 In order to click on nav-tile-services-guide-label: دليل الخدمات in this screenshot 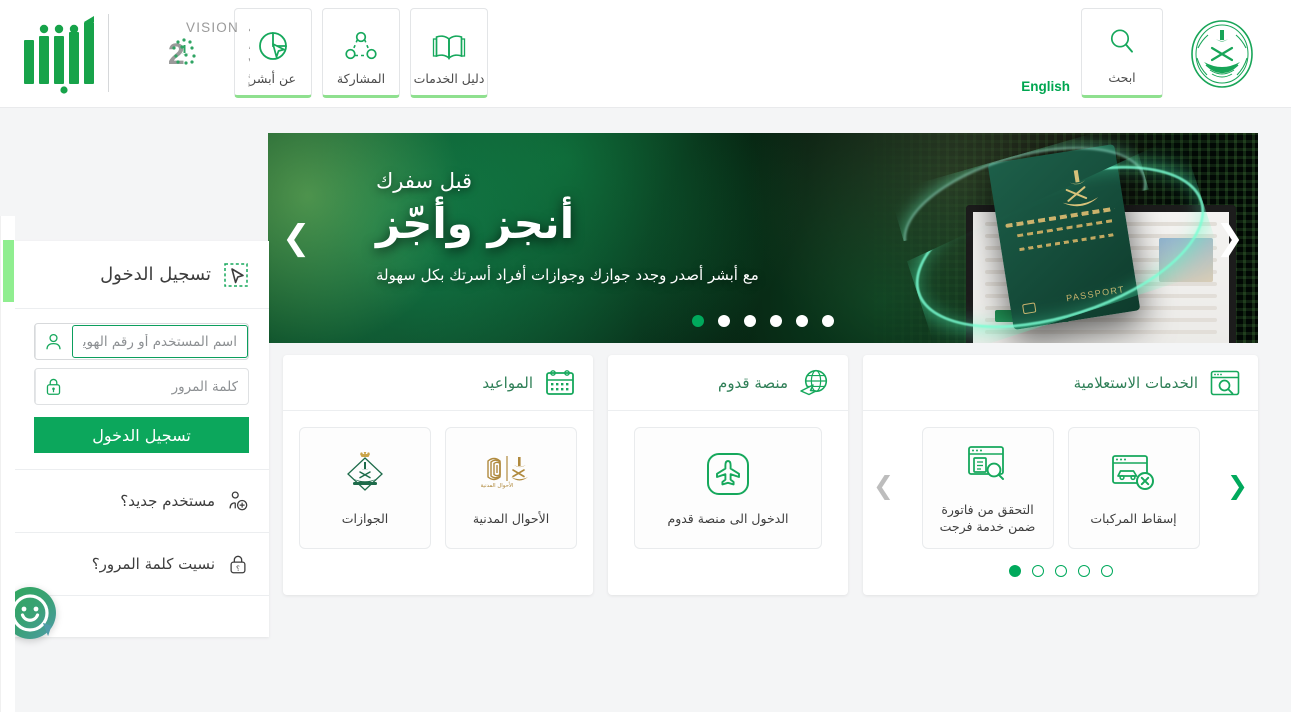, I will do `click(449, 78)`.